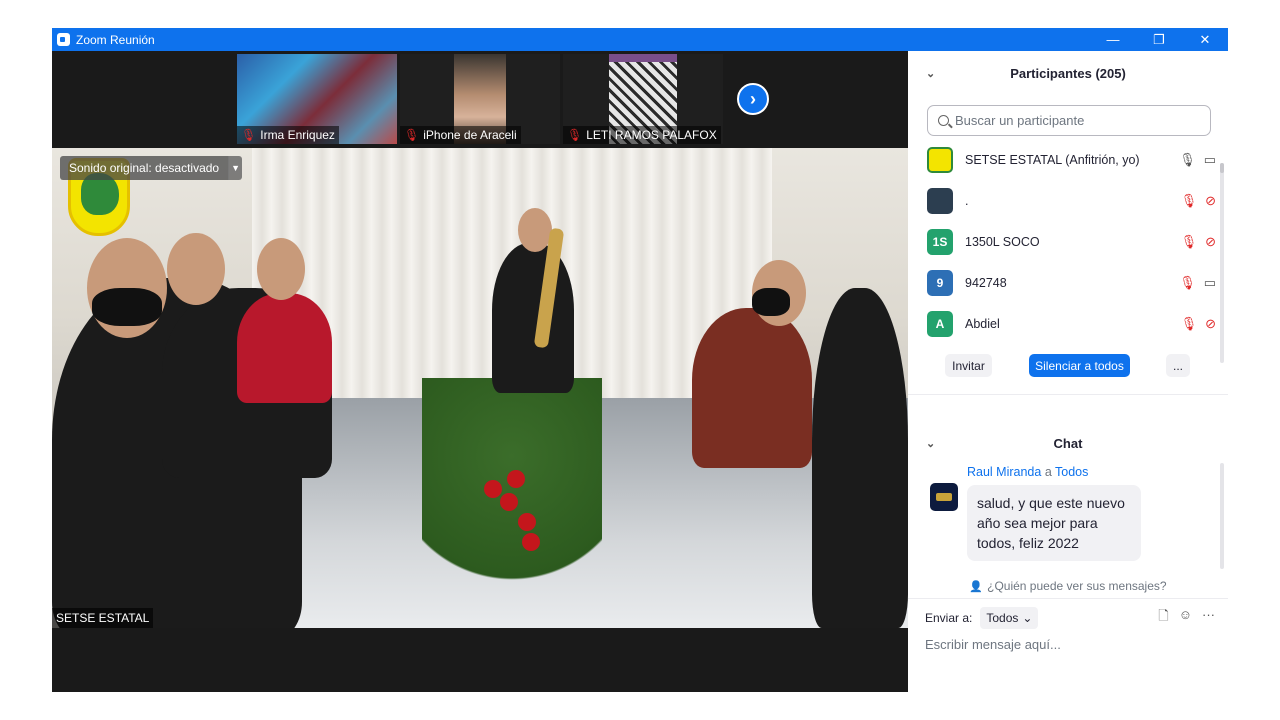  Describe the element at coordinates (940, 241) in the screenshot. I see `avatar: 1S` at that location.